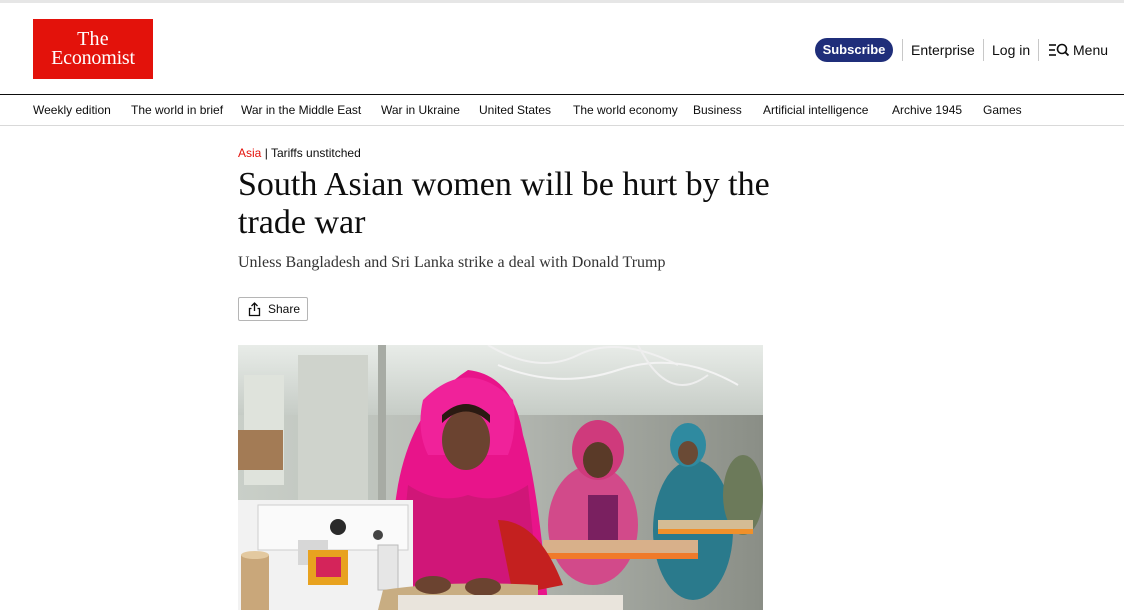  What do you see at coordinates (1090, 50) in the screenshot?
I see `menu-link: Menu` at bounding box center [1090, 50].